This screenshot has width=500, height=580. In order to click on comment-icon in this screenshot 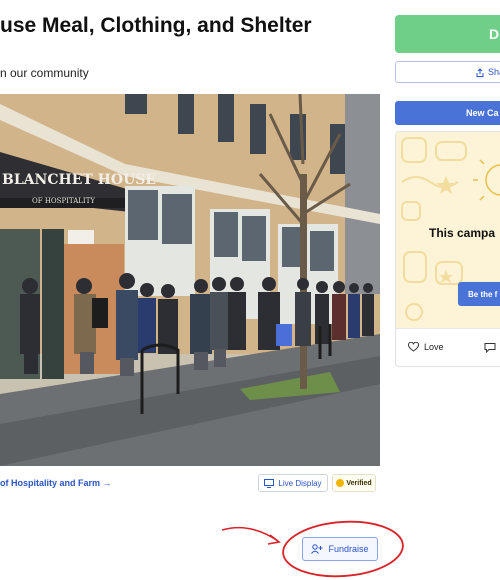, I will do `click(490, 347)`.